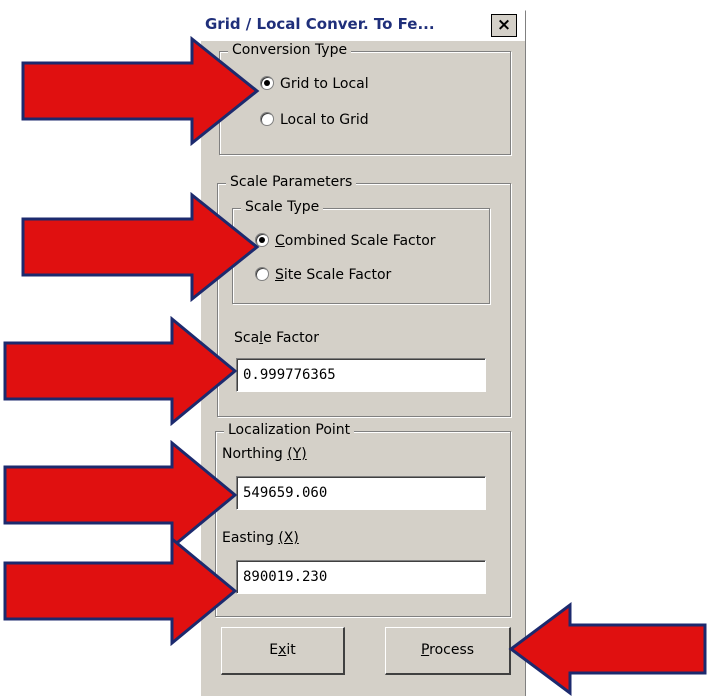 The image size is (710, 696). What do you see at coordinates (361, 577) in the screenshot?
I see `easting-input: 890019.230` at bounding box center [361, 577].